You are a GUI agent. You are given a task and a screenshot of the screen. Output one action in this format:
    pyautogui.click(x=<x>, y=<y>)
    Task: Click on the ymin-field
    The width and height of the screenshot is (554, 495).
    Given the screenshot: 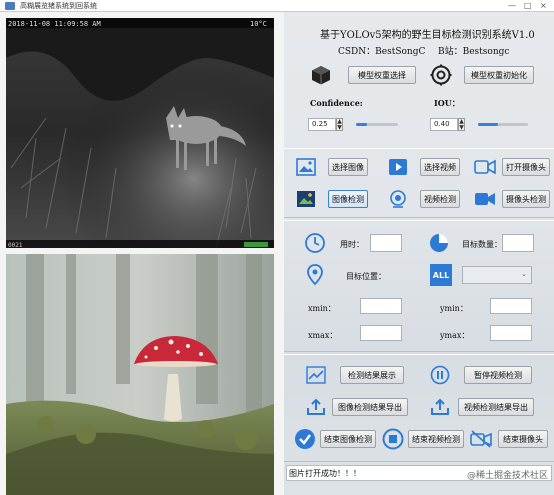 What is the action you would take?
    pyautogui.click(x=511, y=306)
    